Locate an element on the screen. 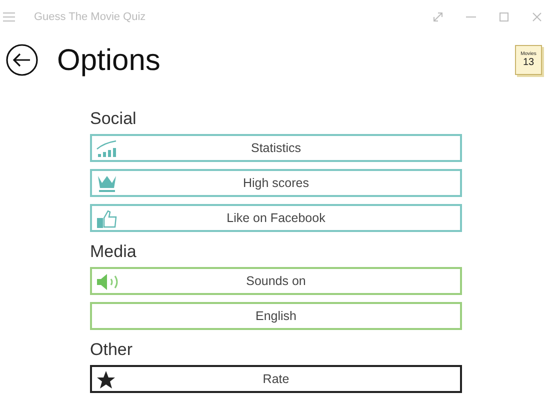 This screenshot has width=550, height=417. section-heading: Other is located at coordinates (112, 350).